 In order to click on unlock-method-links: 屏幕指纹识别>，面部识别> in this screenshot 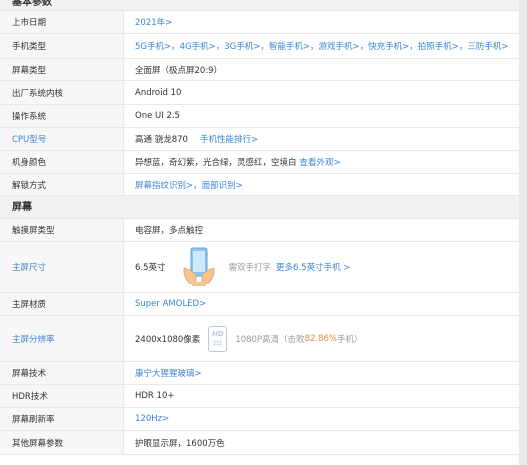, I will do `click(189, 185)`.